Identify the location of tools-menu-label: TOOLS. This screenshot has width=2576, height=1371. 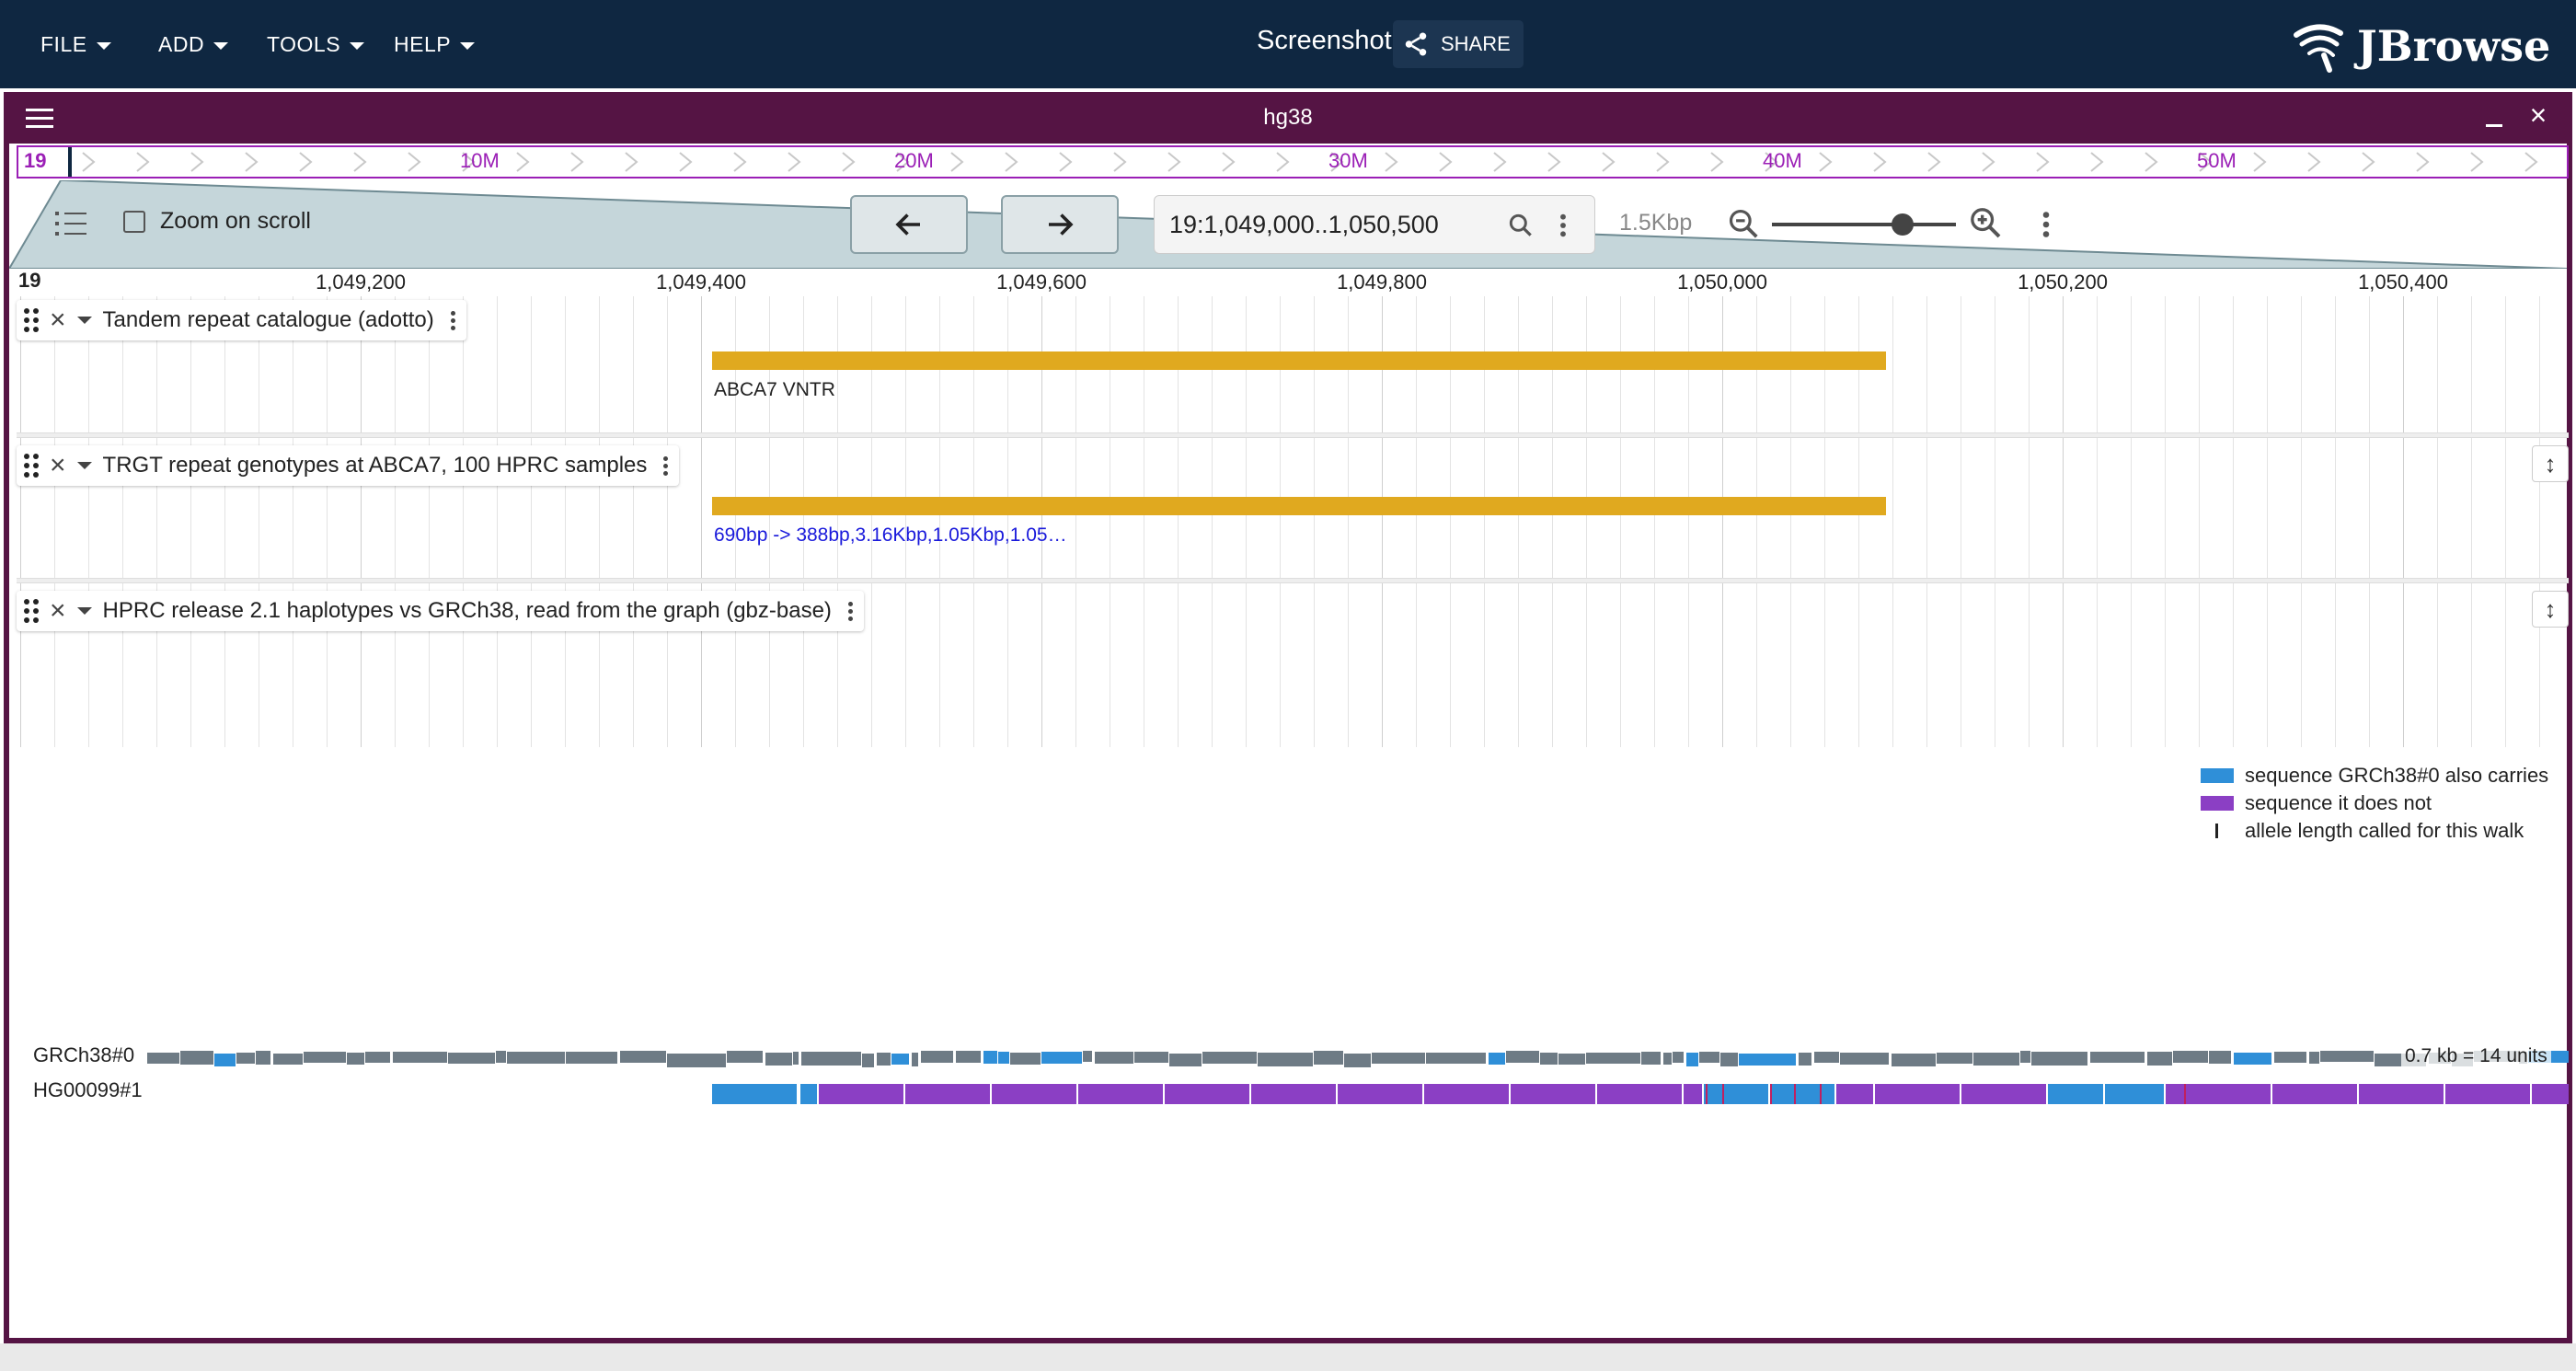
(304, 43).